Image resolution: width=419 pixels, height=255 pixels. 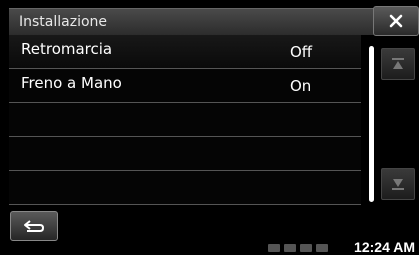 I want to click on list-item-label: Retromarcia, so click(x=67, y=49).